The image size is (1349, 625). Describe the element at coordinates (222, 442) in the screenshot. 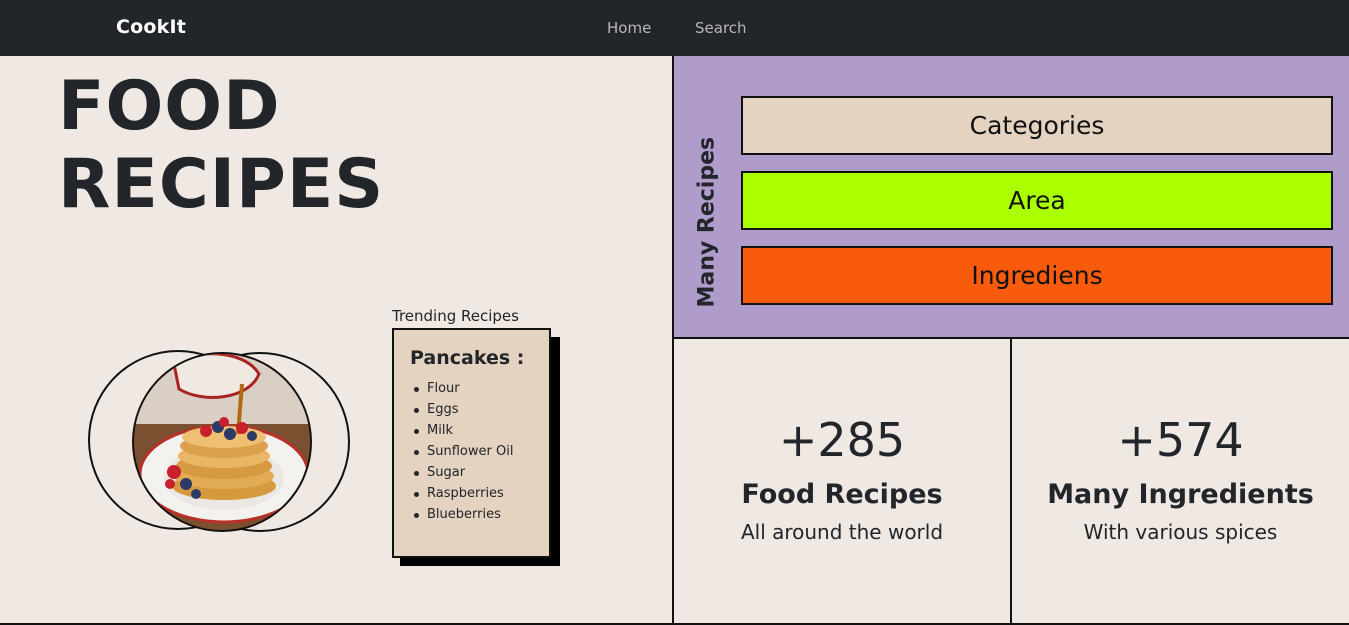

I see `pancake-photo` at that location.